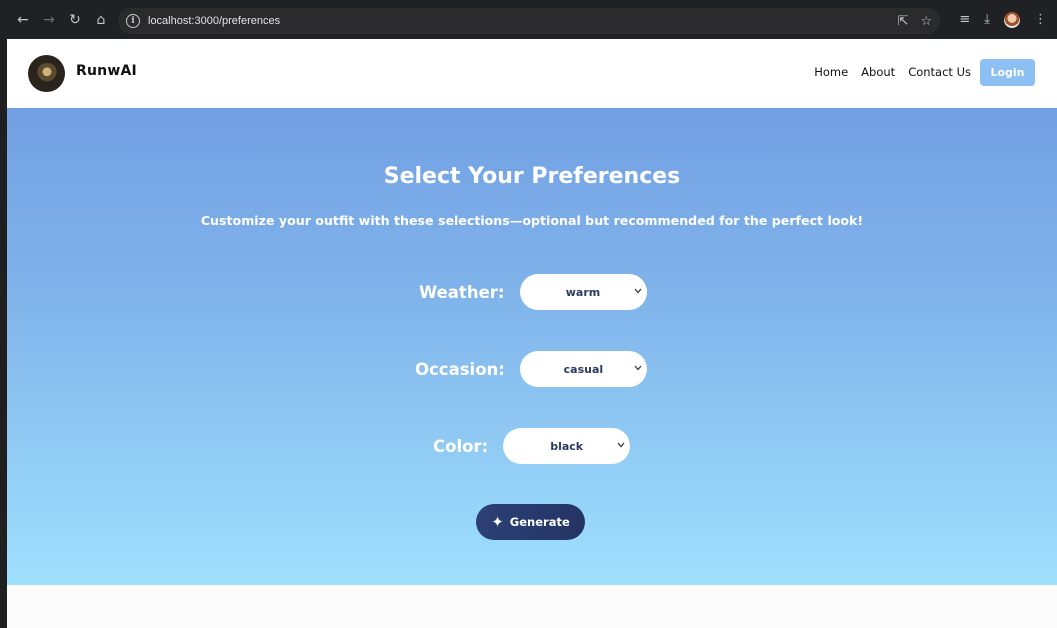 The width and height of the screenshot is (1057, 628). Describe the element at coordinates (462, 292) in the screenshot. I see `weather-label: Weather:` at that location.